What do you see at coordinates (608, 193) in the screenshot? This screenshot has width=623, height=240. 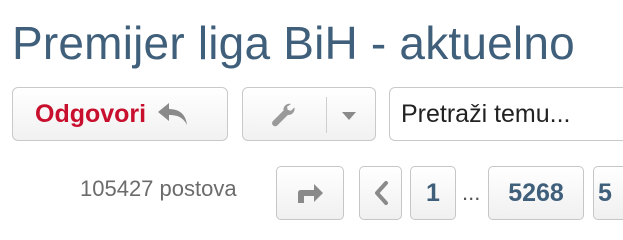 I see `page-link-partial: 5` at bounding box center [608, 193].